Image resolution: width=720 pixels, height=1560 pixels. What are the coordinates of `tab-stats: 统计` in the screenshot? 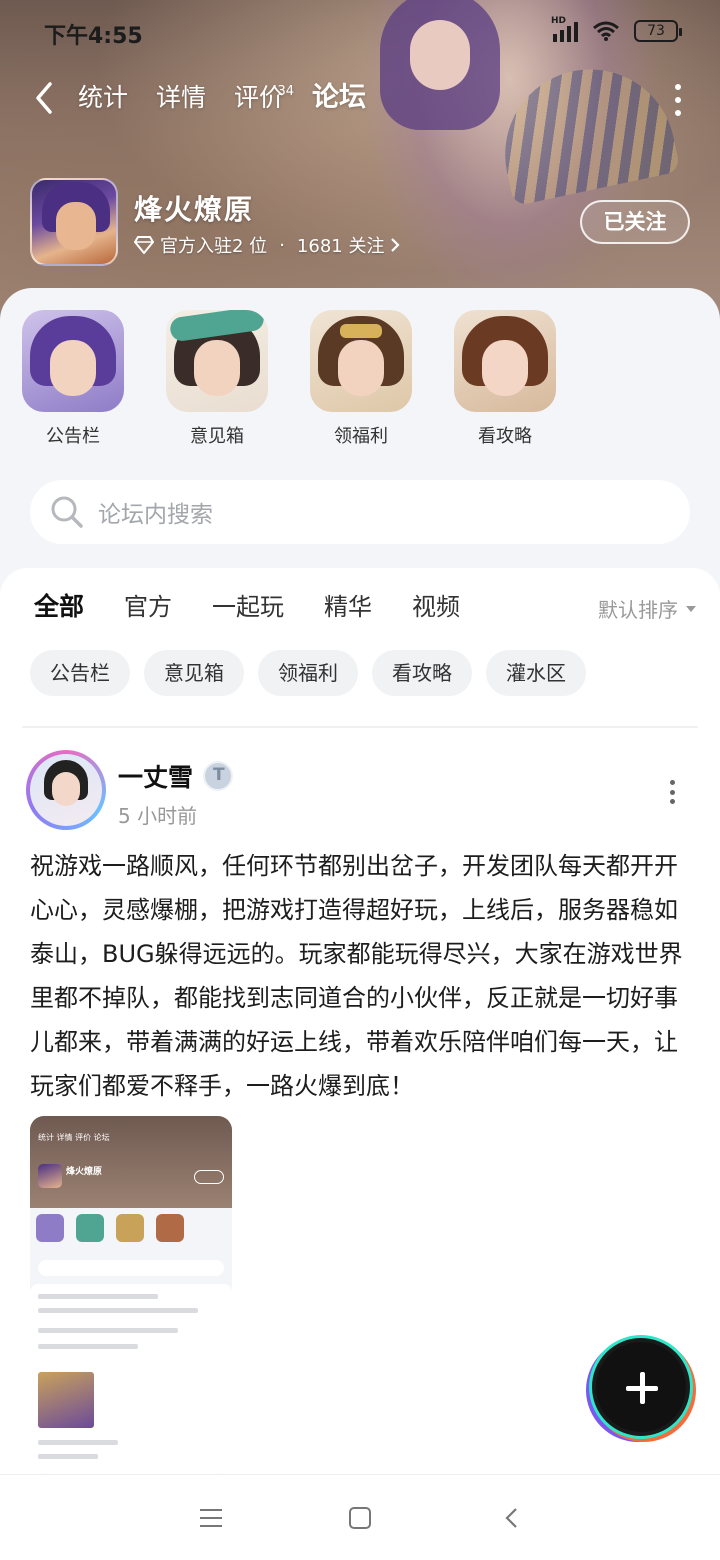 It's located at (103, 100).